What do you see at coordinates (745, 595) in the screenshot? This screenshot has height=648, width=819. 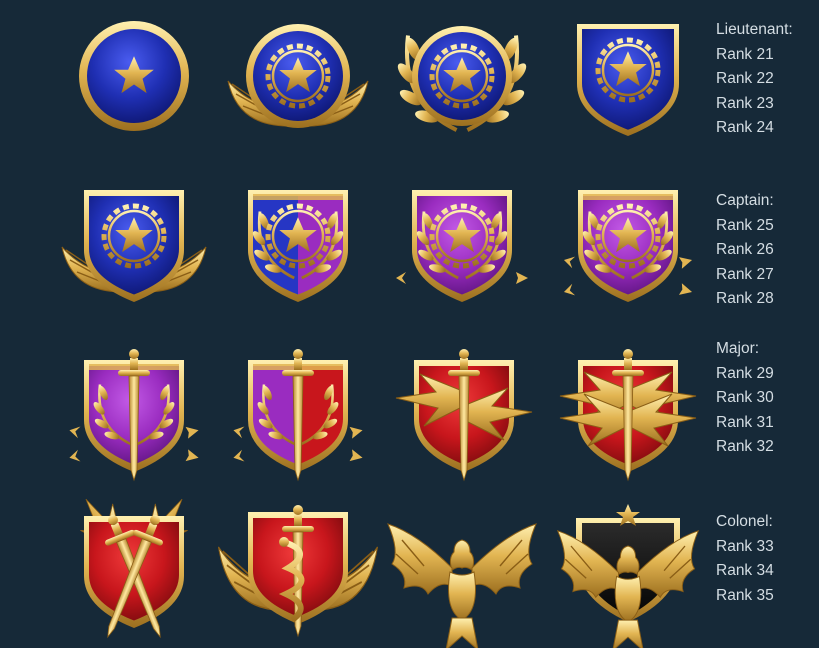 I see `rank-label: Rank 35` at bounding box center [745, 595].